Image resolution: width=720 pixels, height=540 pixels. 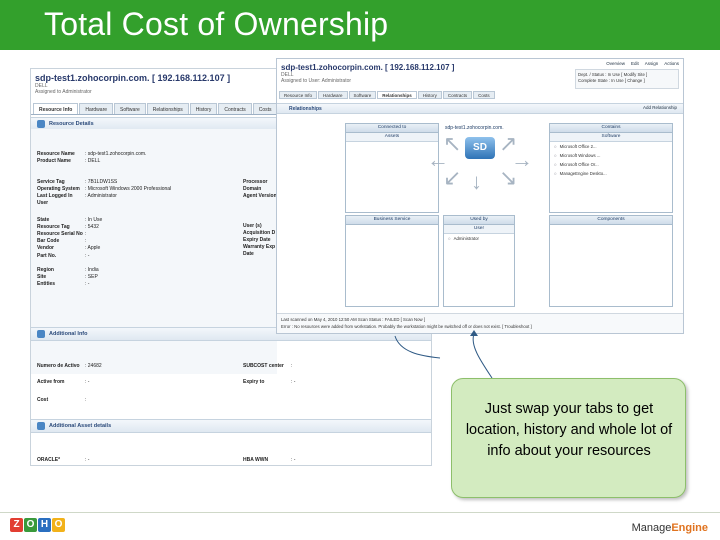 What do you see at coordinates (68, 248) in the screenshot?
I see `field-row: Vendor : Apple` at bounding box center [68, 248].